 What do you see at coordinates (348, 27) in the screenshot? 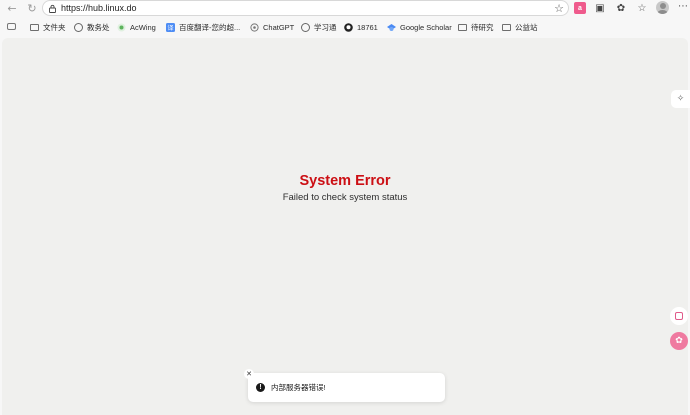
I see `github-icon` at bounding box center [348, 27].